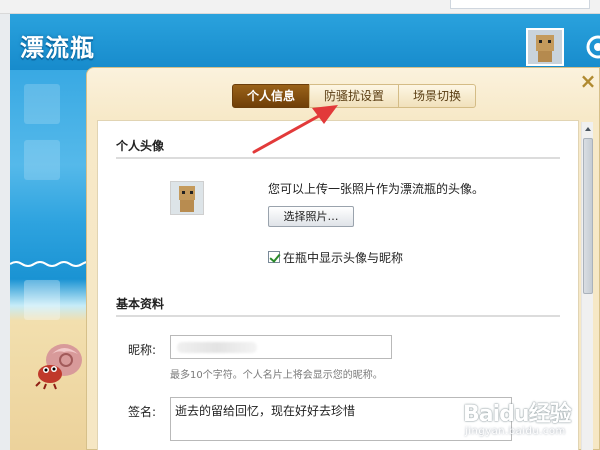 The image size is (600, 450). Describe the element at coordinates (588, 216) in the screenshot. I see `scroll-thumb` at that location.